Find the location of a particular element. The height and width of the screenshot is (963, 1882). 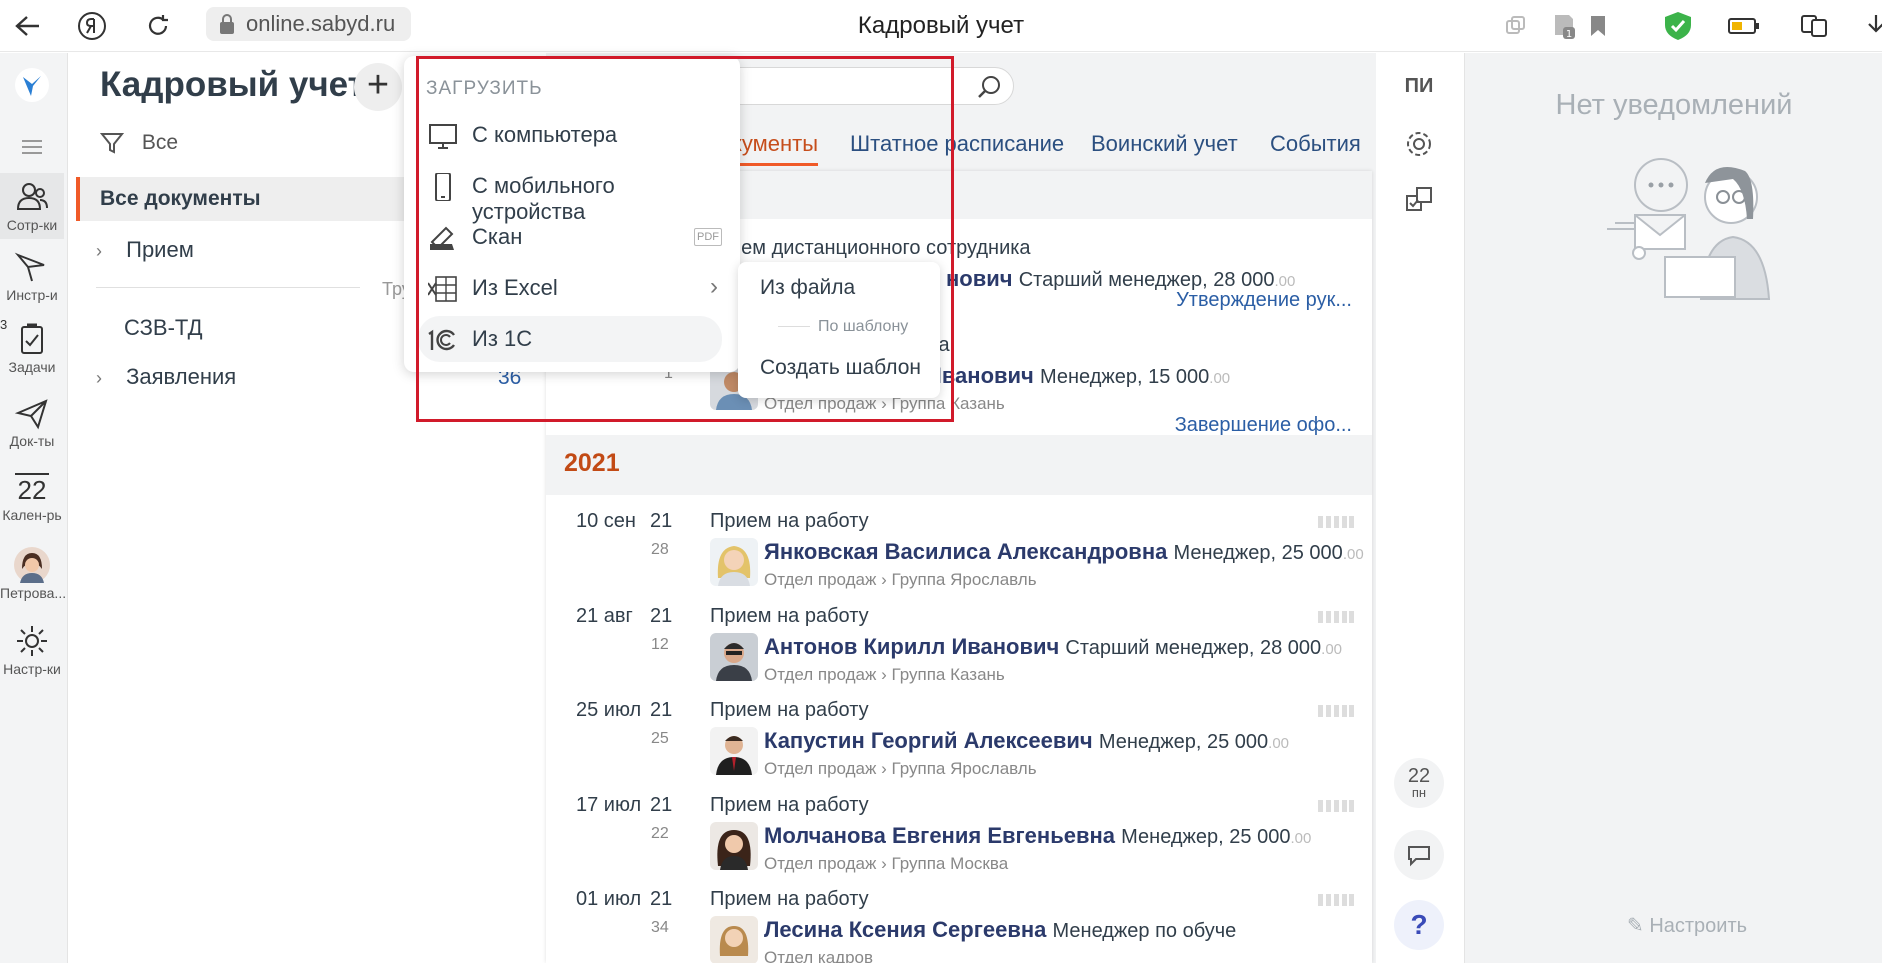

sidebar-item-hiring: › Прием is located at coordinates (145, 250).